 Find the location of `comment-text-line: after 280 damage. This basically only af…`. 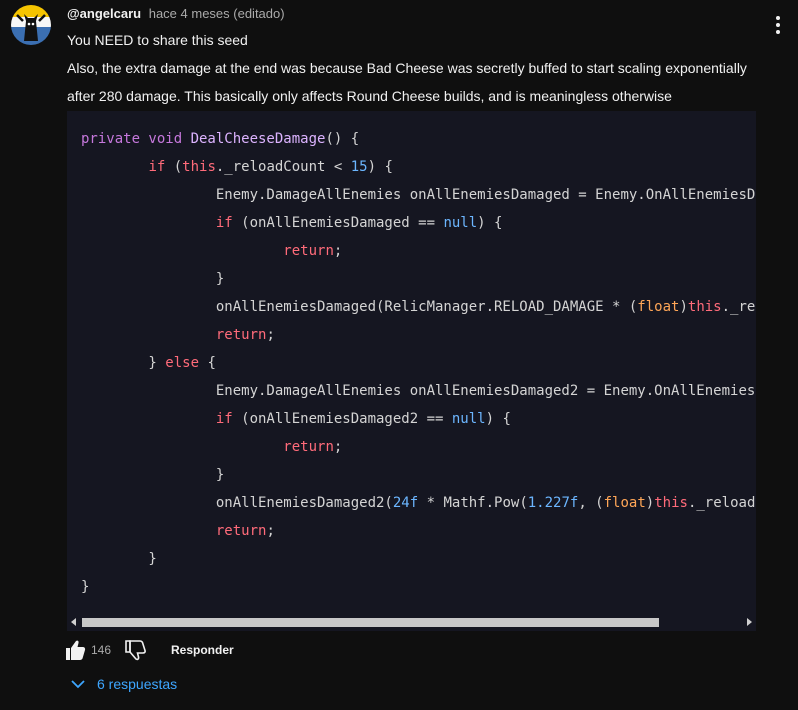

comment-text-line: after 280 damage. This basically only af… is located at coordinates (369, 96).